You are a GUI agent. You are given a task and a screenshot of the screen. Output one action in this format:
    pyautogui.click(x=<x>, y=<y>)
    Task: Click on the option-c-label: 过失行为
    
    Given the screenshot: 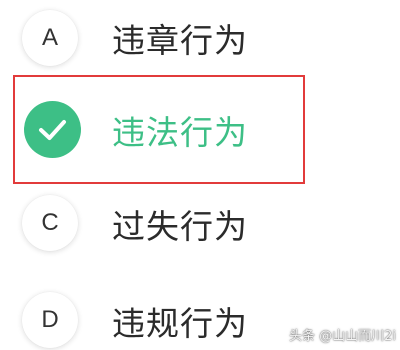 What is the action you would take?
    pyautogui.click(x=180, y=226)
    